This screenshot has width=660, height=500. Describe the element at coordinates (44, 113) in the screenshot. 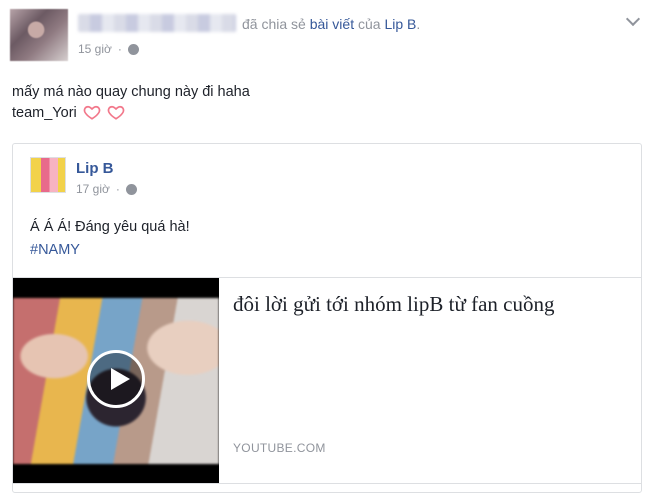

I see `post-line-2-text: team_Yori` at that location.